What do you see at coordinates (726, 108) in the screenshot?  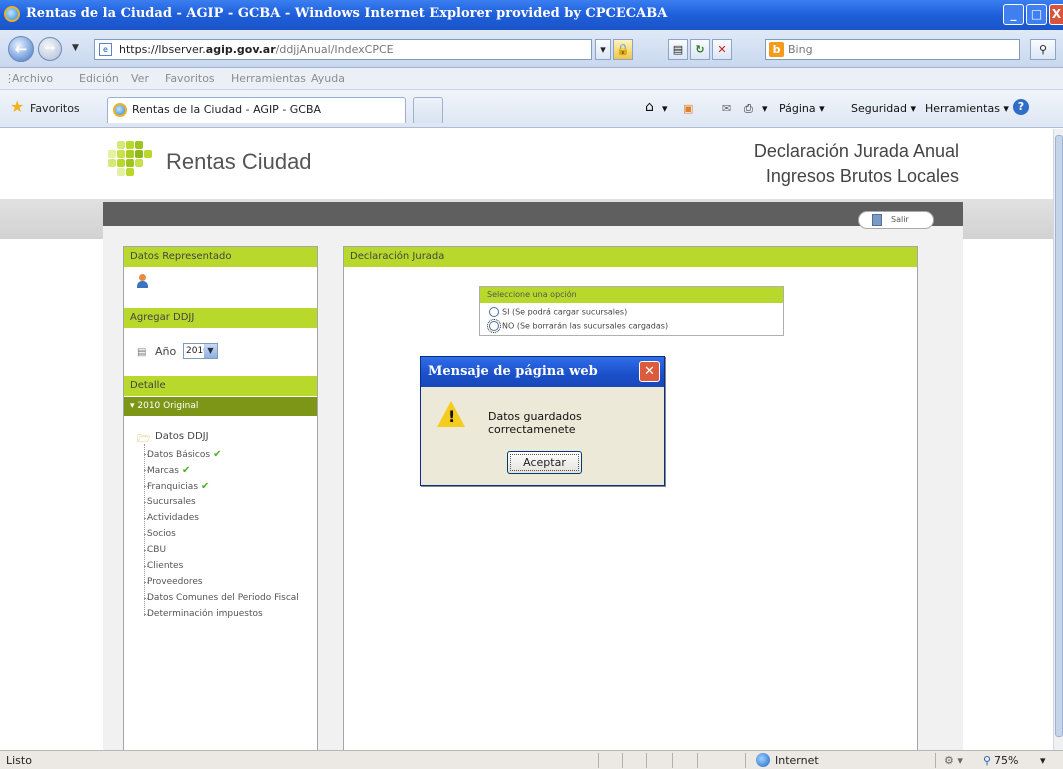 I see `mail-icon: ✉` at bounding box center [726, 108].